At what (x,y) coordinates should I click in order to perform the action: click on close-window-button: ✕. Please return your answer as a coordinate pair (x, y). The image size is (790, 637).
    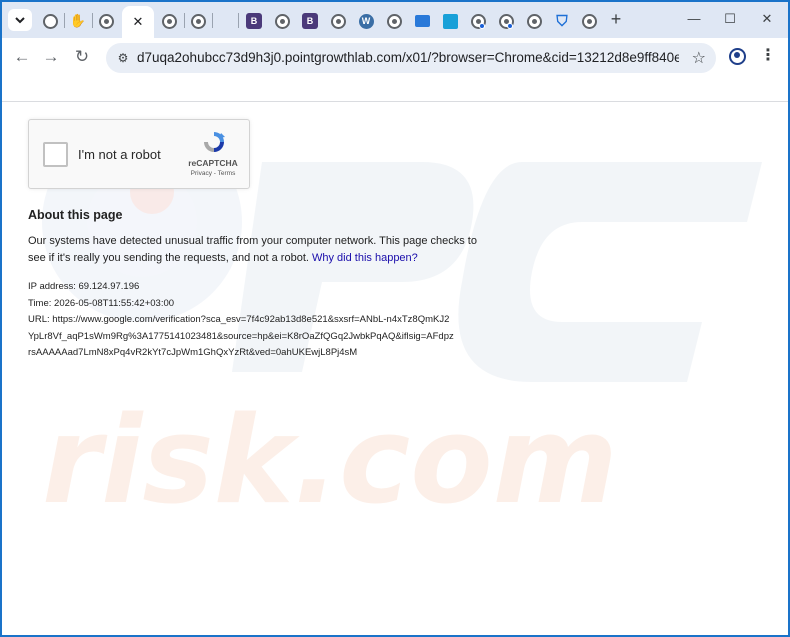
    Looking at the image, I should click on (767, 19).